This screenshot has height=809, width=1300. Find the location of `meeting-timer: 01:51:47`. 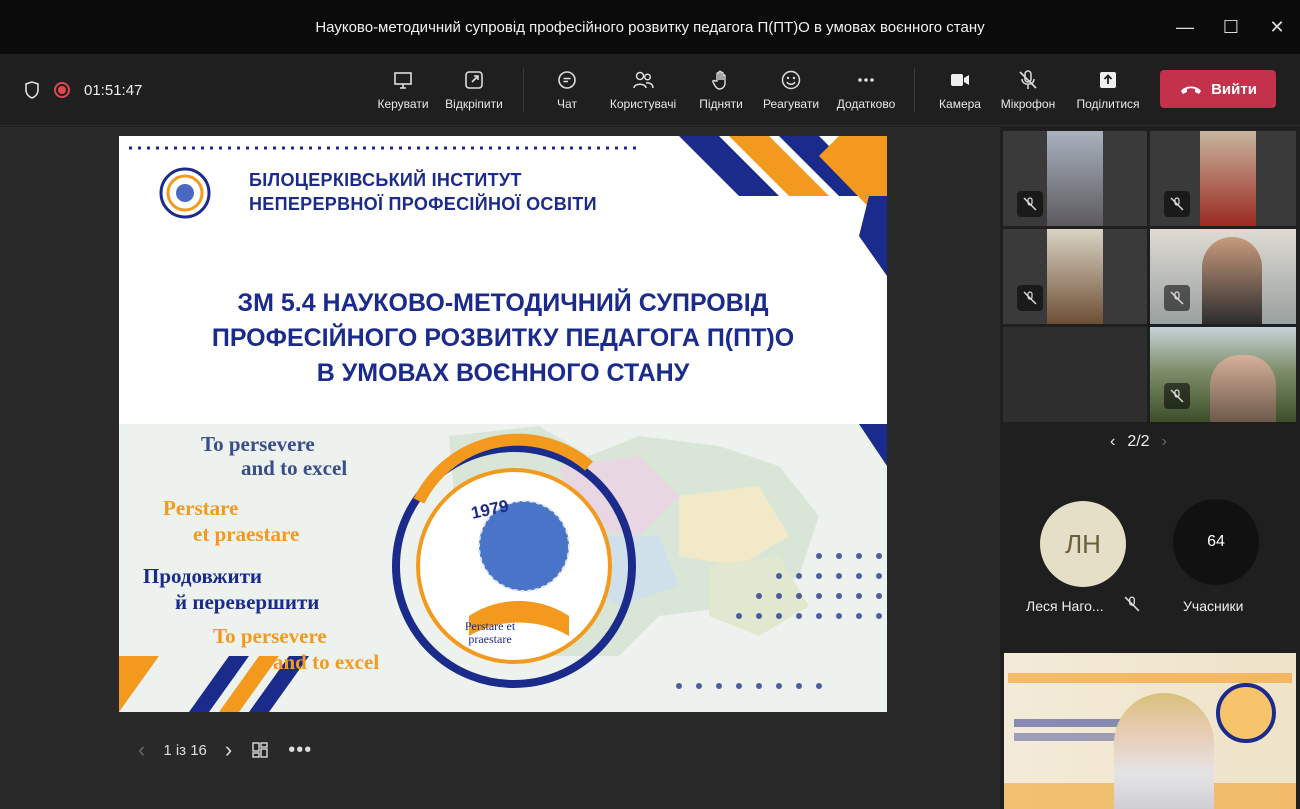

meeting-timer: 01:51:47 is located at coordinates (113, 90).